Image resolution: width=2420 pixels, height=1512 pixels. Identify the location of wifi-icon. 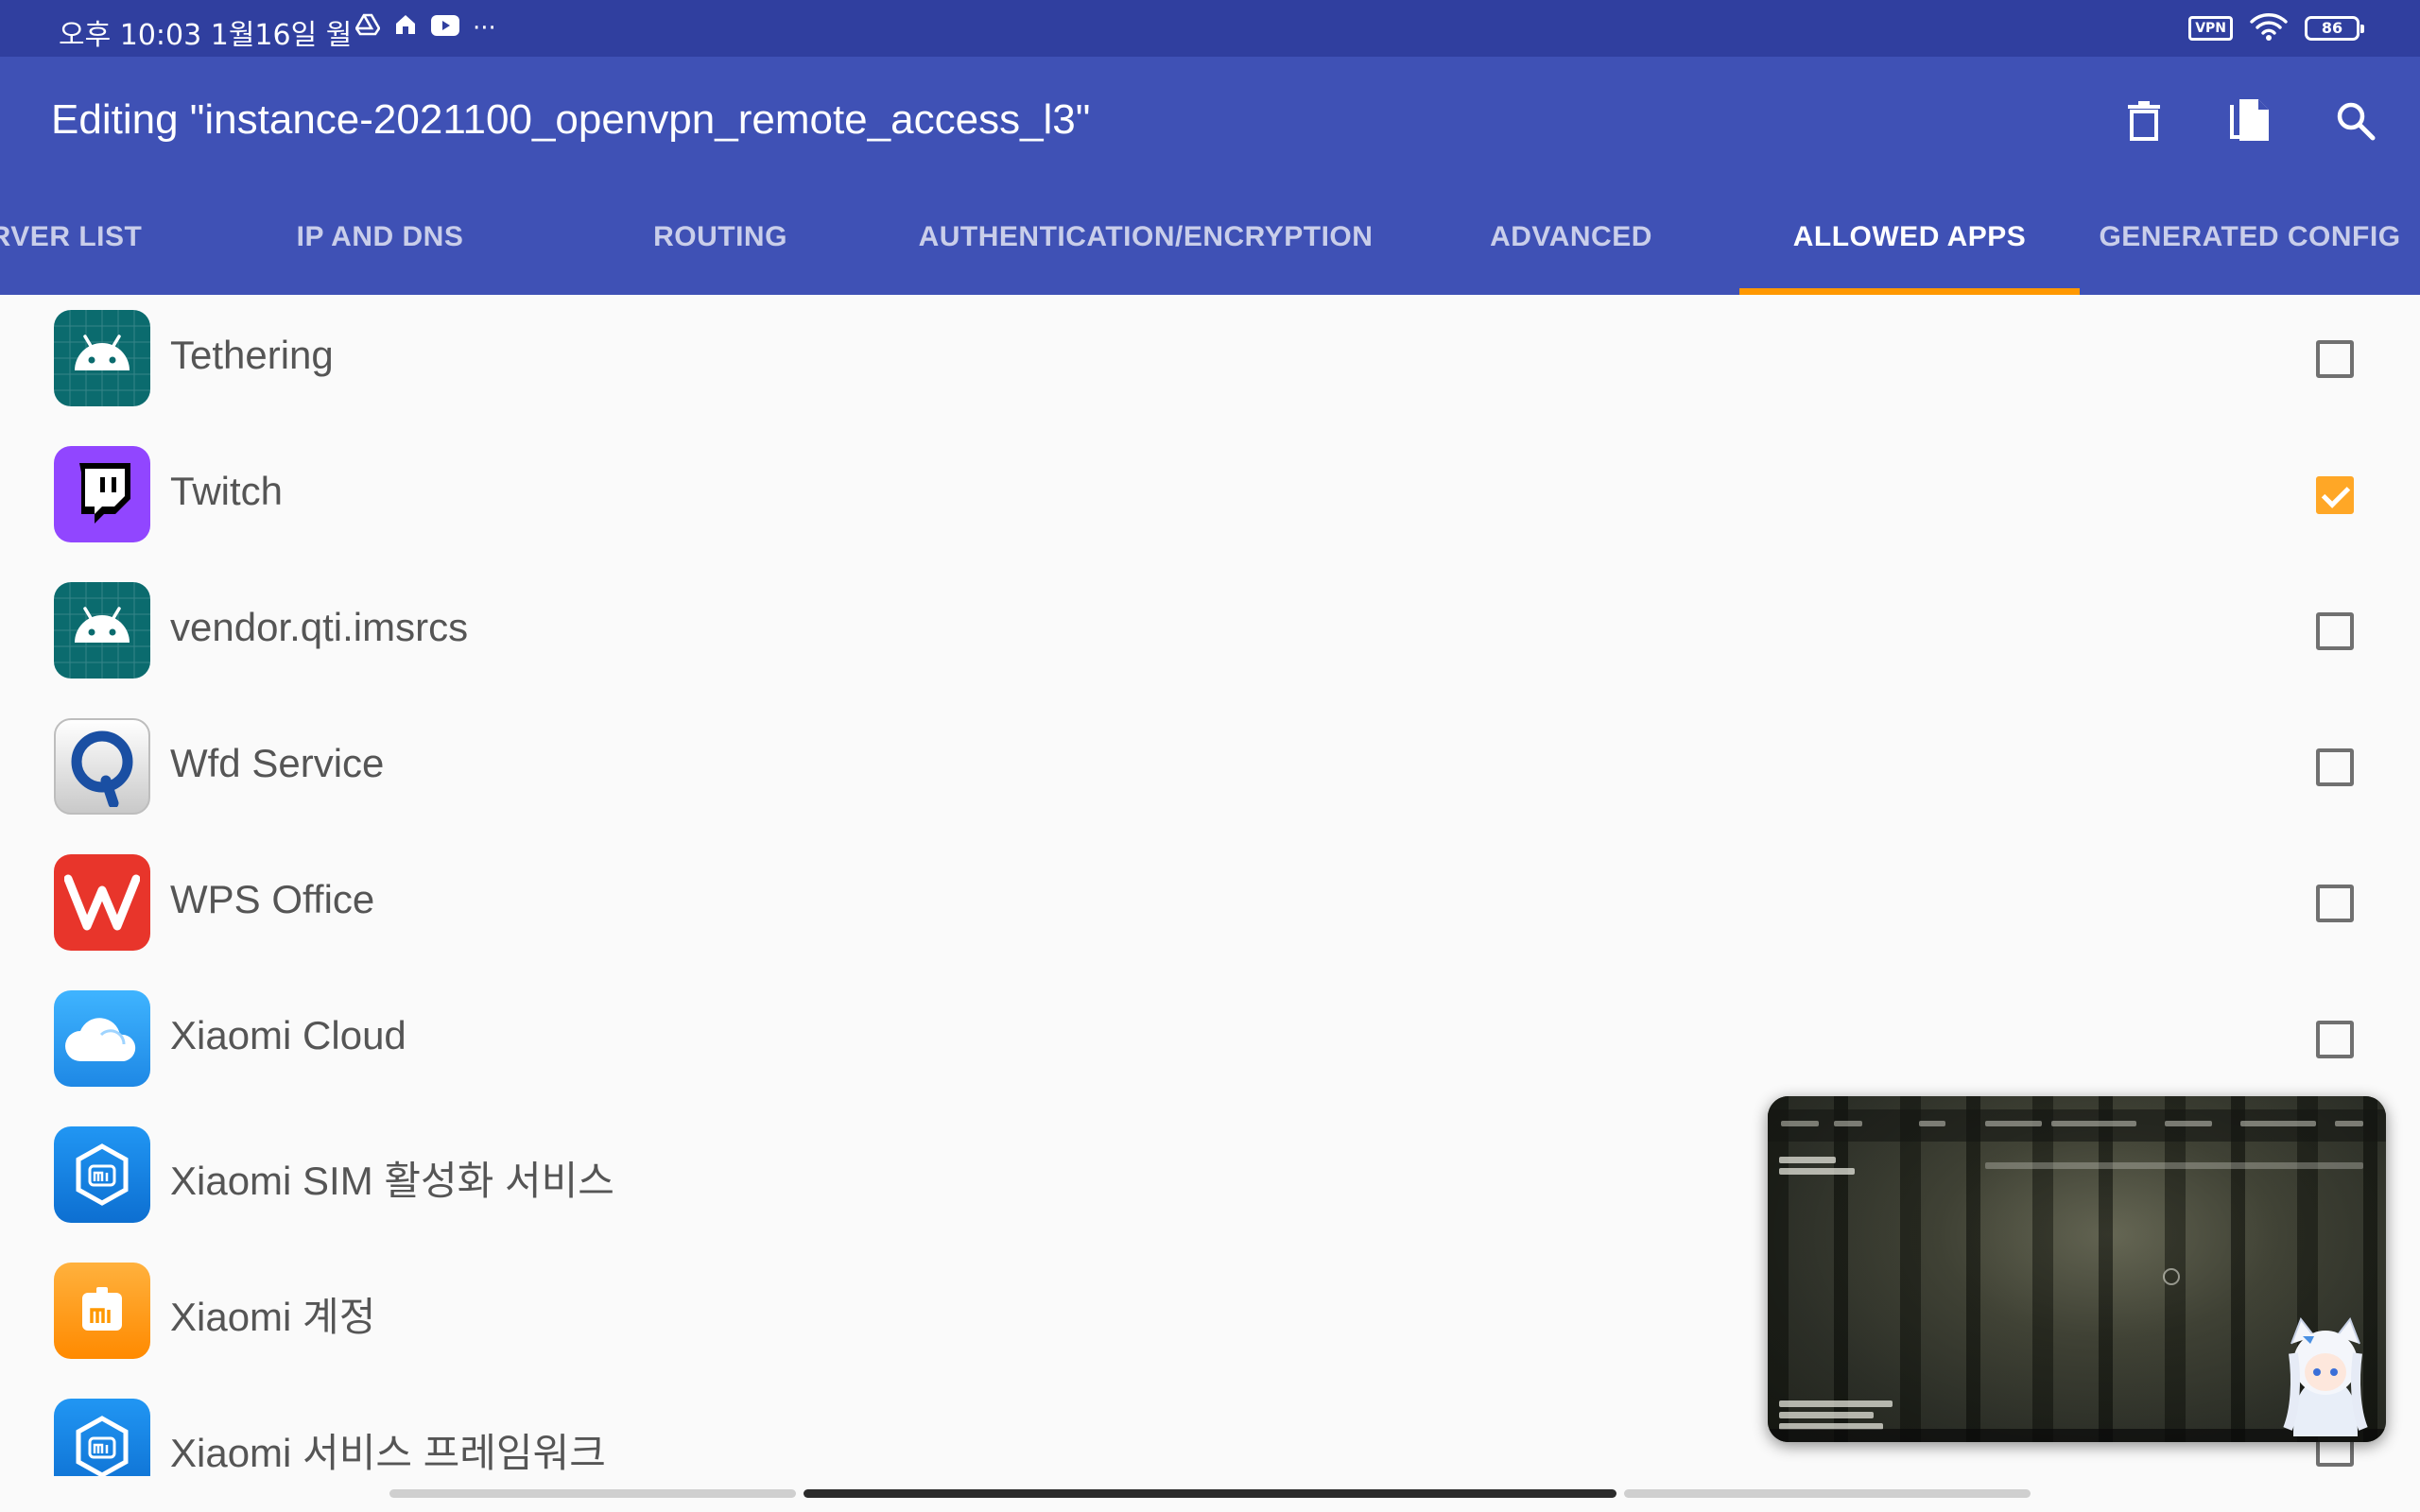
(2269, 28).